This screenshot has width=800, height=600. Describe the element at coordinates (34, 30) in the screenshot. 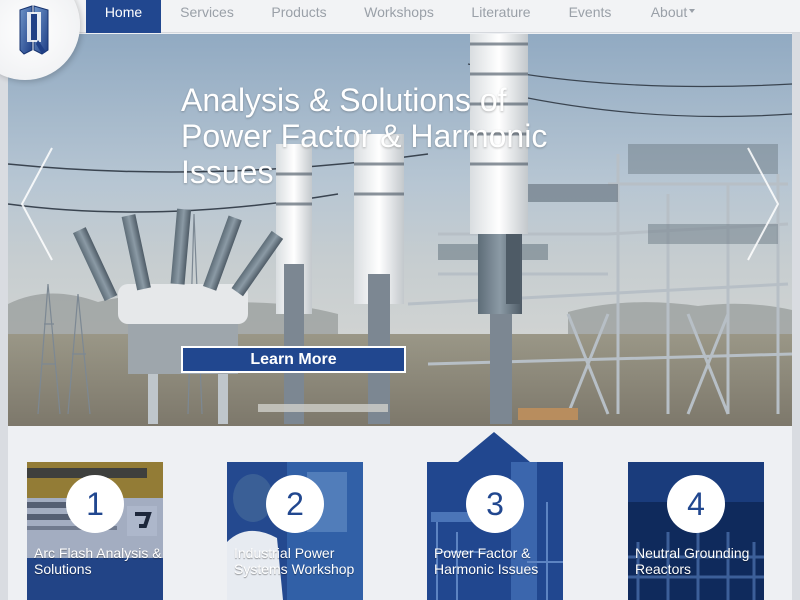

I see `logo-icon` at that location.